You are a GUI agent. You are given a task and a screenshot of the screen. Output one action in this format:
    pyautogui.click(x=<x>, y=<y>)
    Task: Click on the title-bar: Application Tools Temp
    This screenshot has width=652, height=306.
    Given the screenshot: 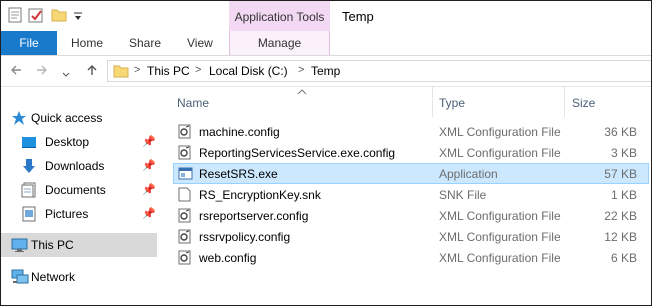 What is the action you would take?
    pyautogui.click(x=326, y=16)
    